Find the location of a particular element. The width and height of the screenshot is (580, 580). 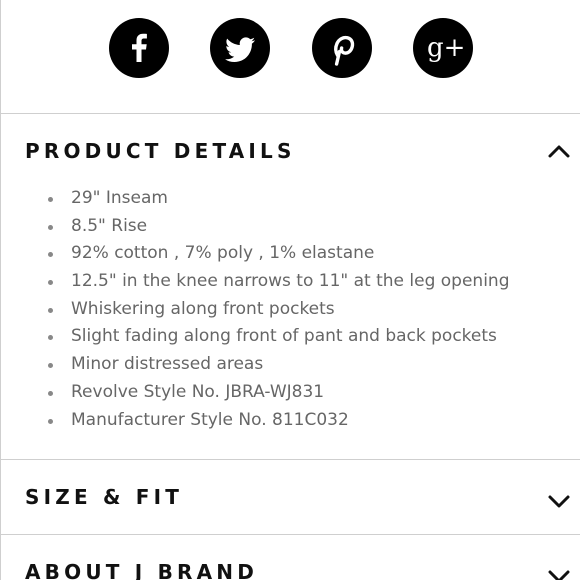

list-item: Manufacturer Style No. 811C032 is located at coordinates (255, 421).